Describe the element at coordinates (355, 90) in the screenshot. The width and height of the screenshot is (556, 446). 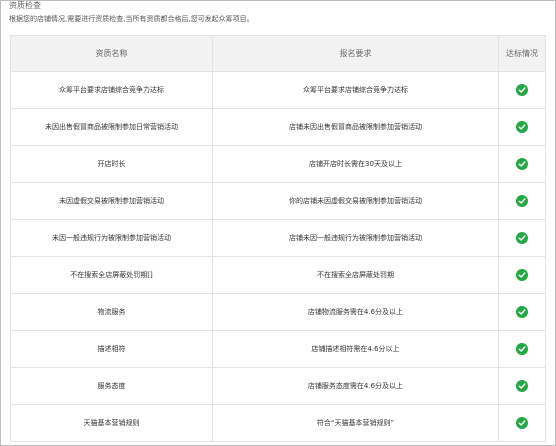
I see `requirement-cell: 众筹平台要求店铺综合竞争力达标` at that location.